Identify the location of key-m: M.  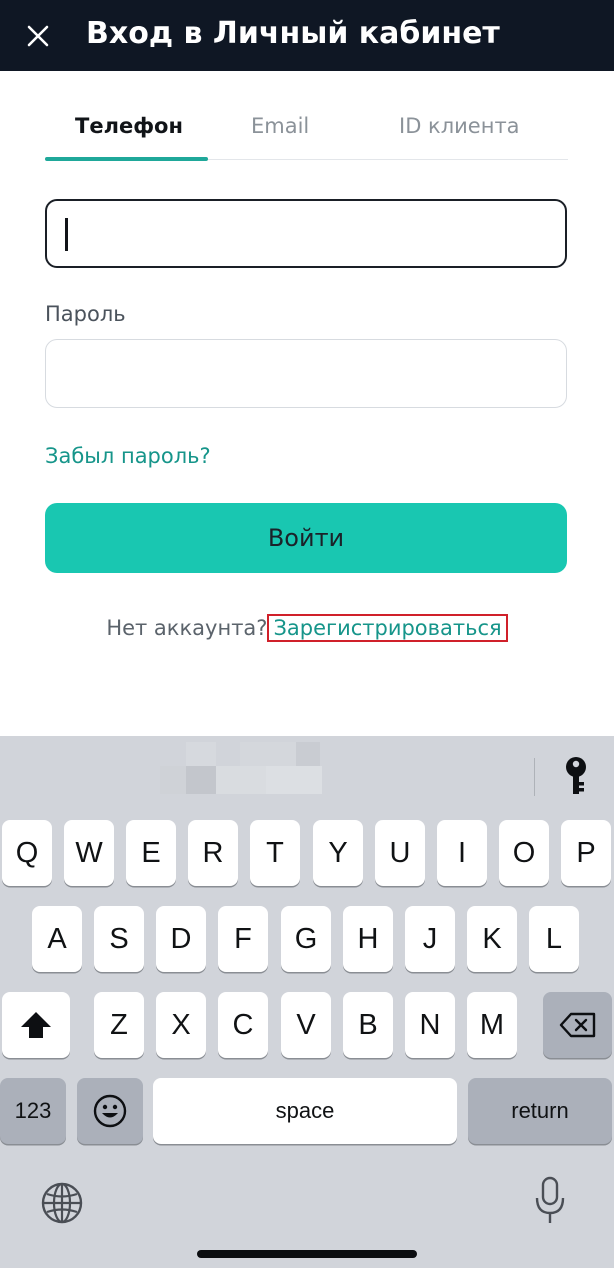
(492, 1025).